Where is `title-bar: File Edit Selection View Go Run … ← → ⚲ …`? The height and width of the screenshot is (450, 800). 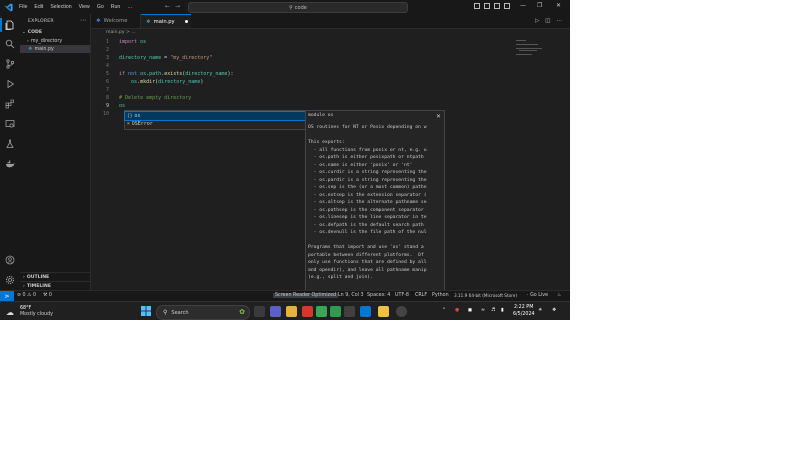 title-bar: File Edit Selection View Go Run … ← → ⚲ … is located at coordinates (285, 7).